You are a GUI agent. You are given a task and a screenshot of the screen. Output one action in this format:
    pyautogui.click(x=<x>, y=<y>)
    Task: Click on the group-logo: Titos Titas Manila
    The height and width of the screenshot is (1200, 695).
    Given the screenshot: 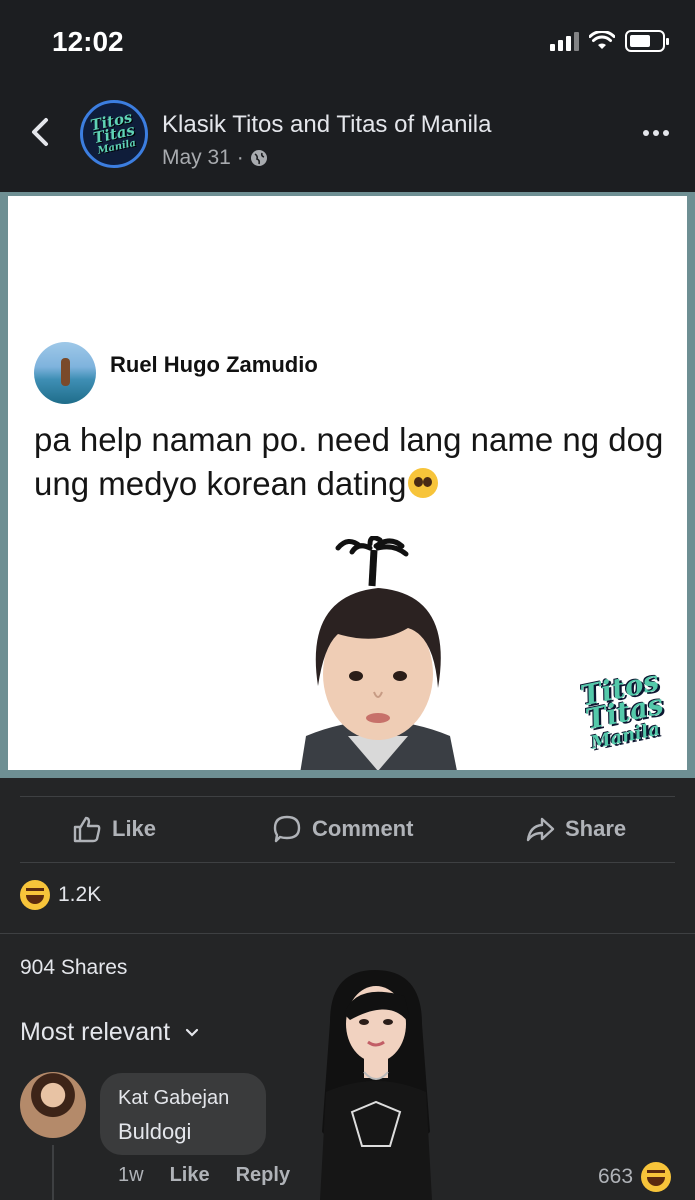 What is the action you would take?
    pyautogui.click(x=112, y=132)
    